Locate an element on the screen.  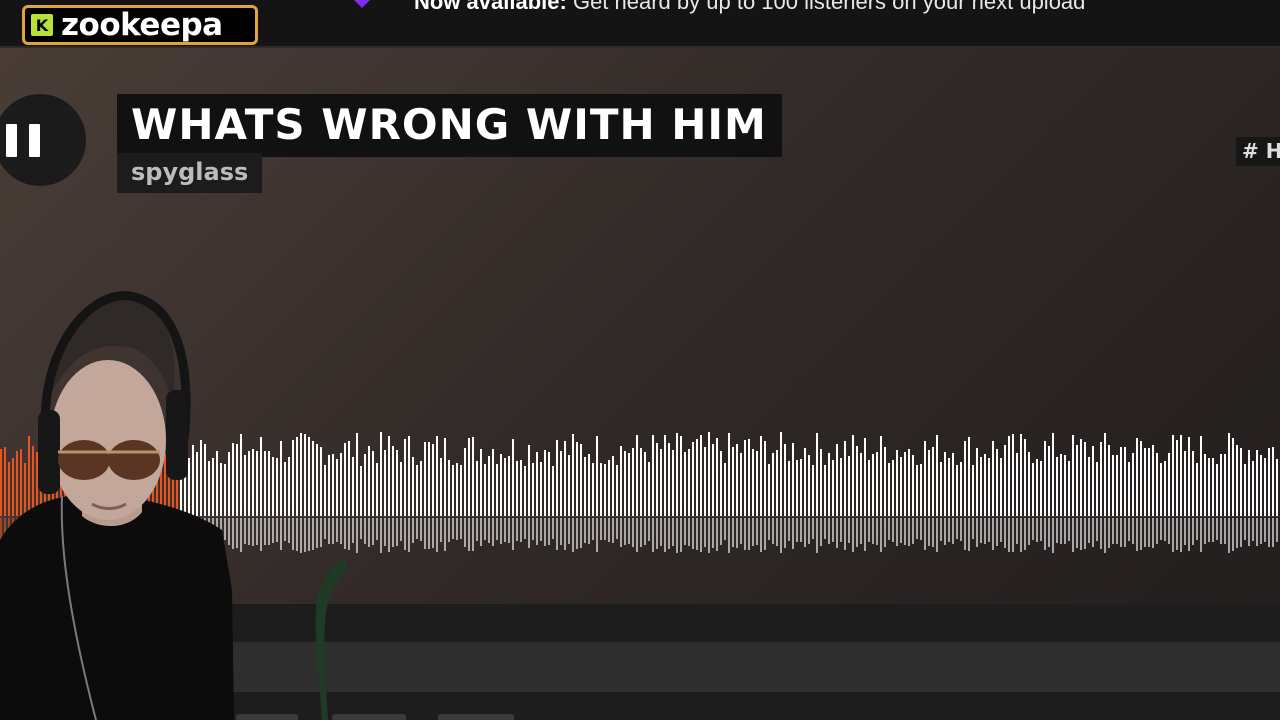
artist-name: spyglass is located at coordinates (190, 173).